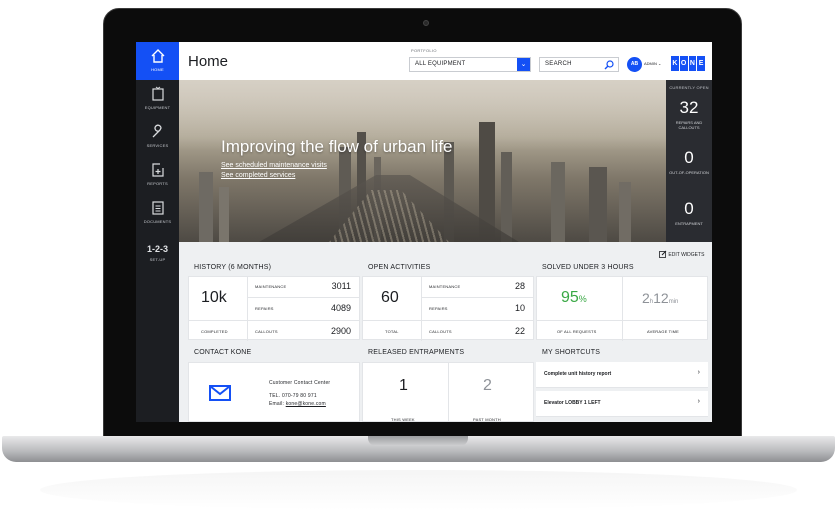  What do you see at coordinates (675, 63) in the screenshot?
I see `logo-letter: K` at bounding box center [675, 63].